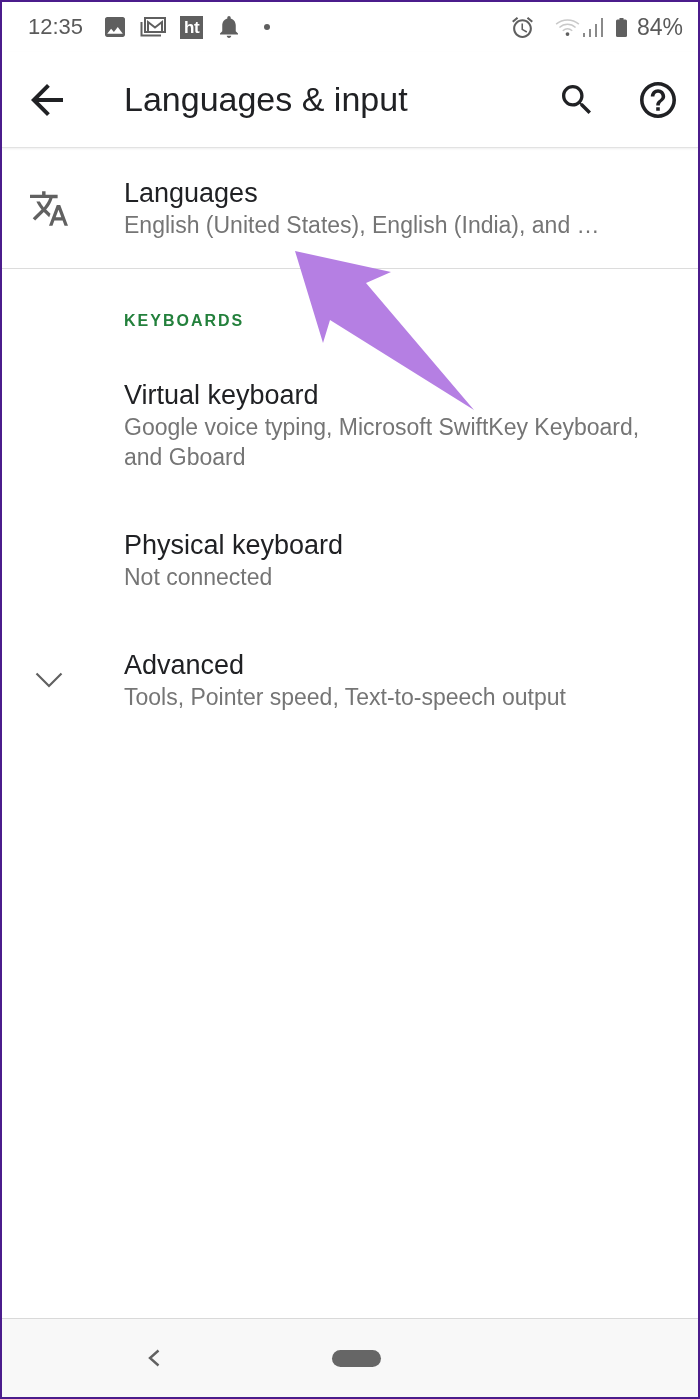 The width and height of the screenshot is (700, 1399). What do you see at coordinates (49, 680) in the screenshot?
I see `chevron-down-icon` at bounding box center [49, 680].